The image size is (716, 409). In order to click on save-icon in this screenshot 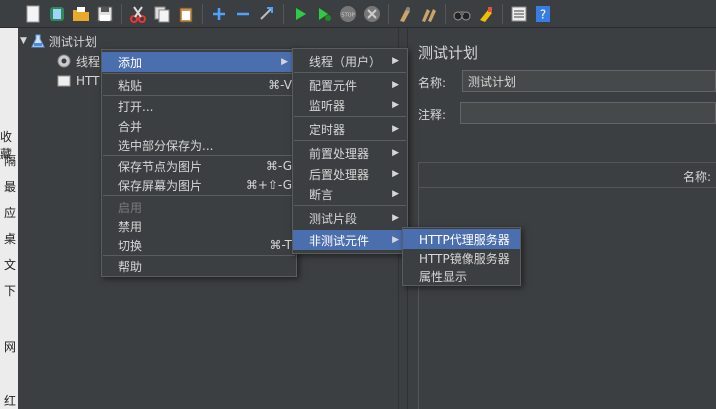, I will do `click(105, 14)`.